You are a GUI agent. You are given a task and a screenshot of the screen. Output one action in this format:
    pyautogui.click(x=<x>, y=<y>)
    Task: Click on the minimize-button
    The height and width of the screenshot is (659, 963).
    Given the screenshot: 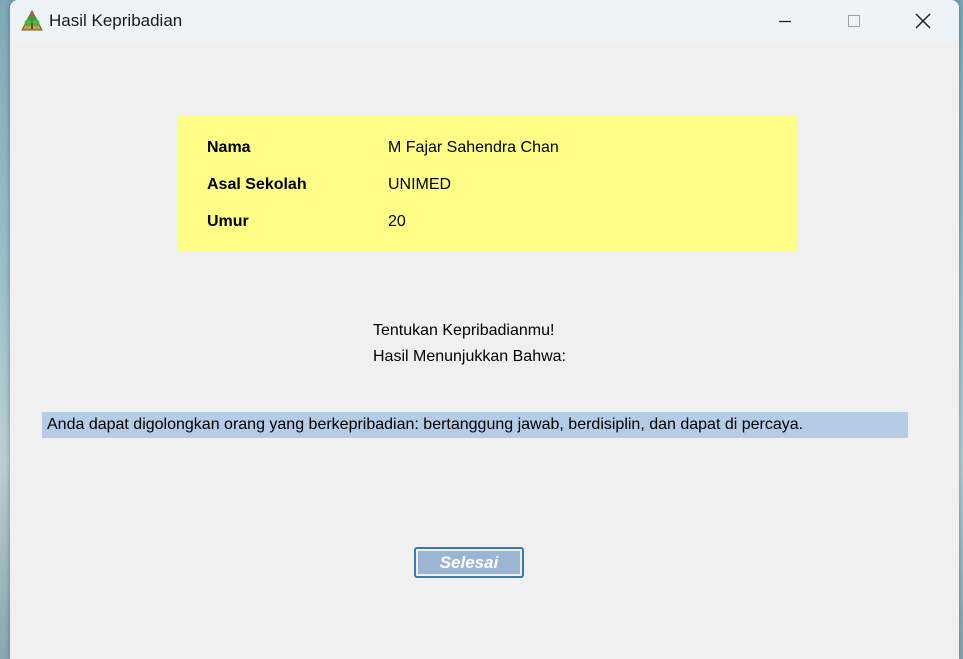 What is the action you would take?
    pyautogui.click(x=785, y=21)
    